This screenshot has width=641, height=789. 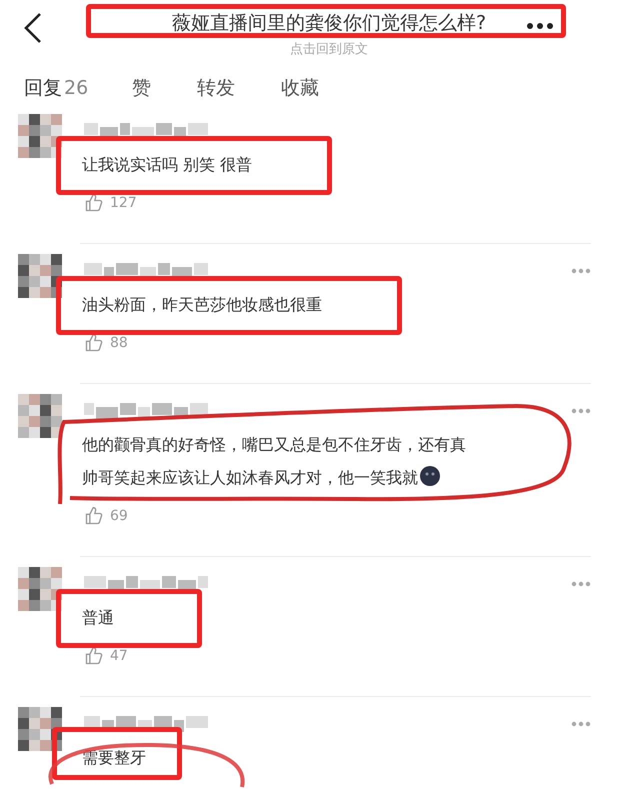 What do you see at coordinates (300, 88) in the screenshot?
I see `tab: 收藏` at bounding box center [300, 88].